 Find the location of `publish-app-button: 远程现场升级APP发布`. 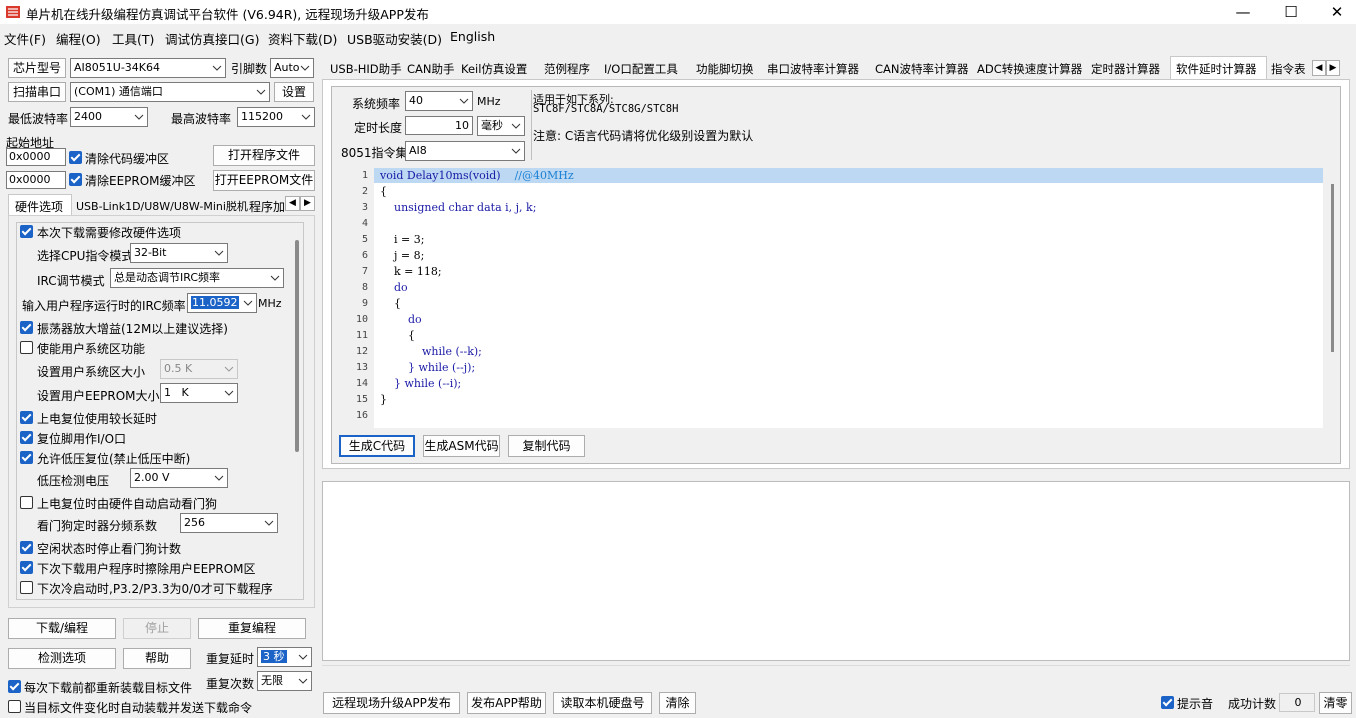

publish-app-button: 远程现场升级APP发布 is located at coordinates (391, 703).